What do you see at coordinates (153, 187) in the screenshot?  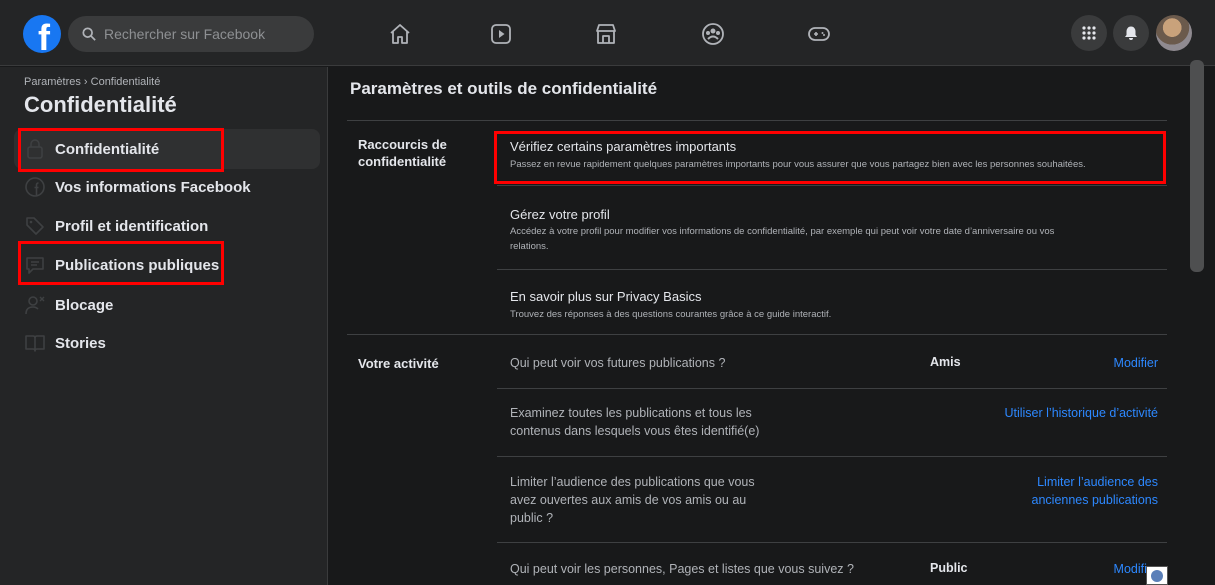 I see `sidebar-item-label: Vos informations Facebook` at bounding box center [153, 187].